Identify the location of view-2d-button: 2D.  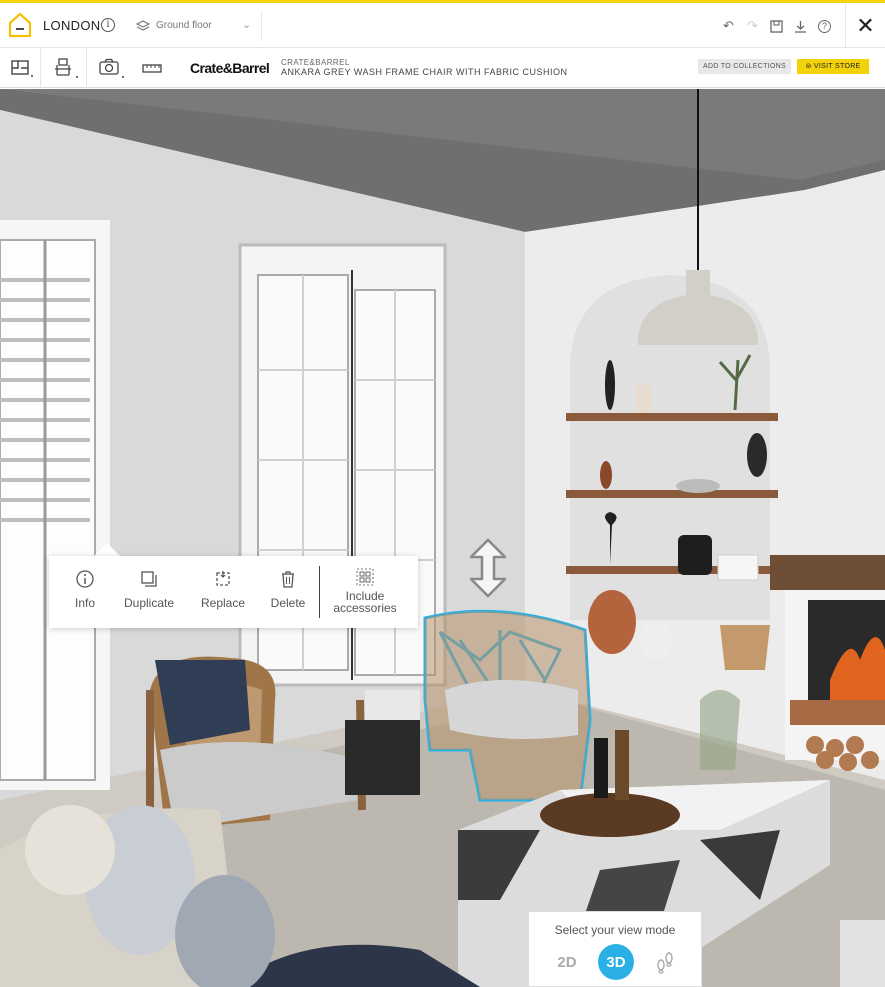
(567, 962).